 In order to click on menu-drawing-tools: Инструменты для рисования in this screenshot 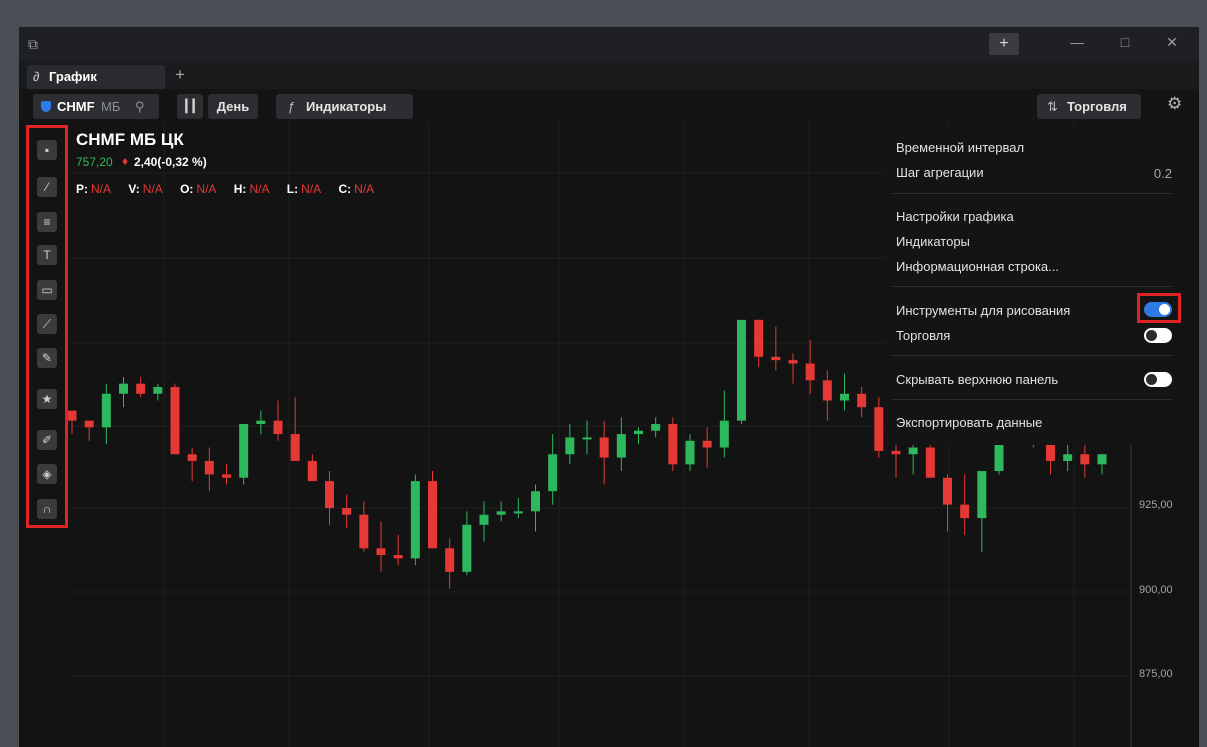, I will do `click(983, 310)`.